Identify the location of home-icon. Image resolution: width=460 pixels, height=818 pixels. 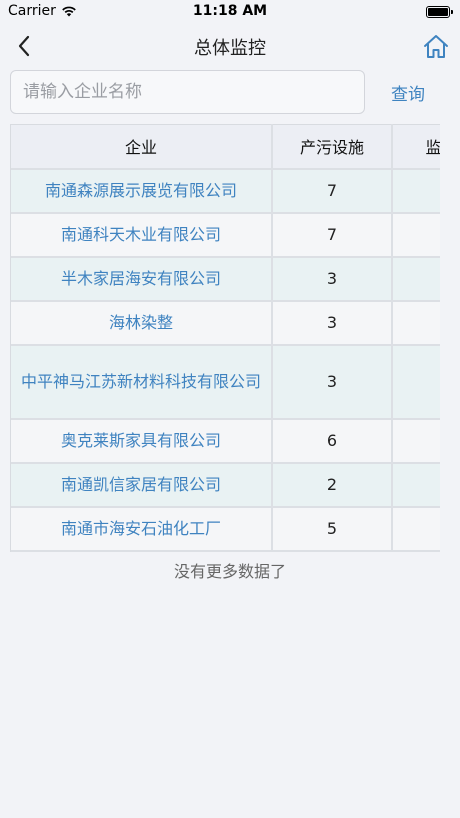
(436, 46).